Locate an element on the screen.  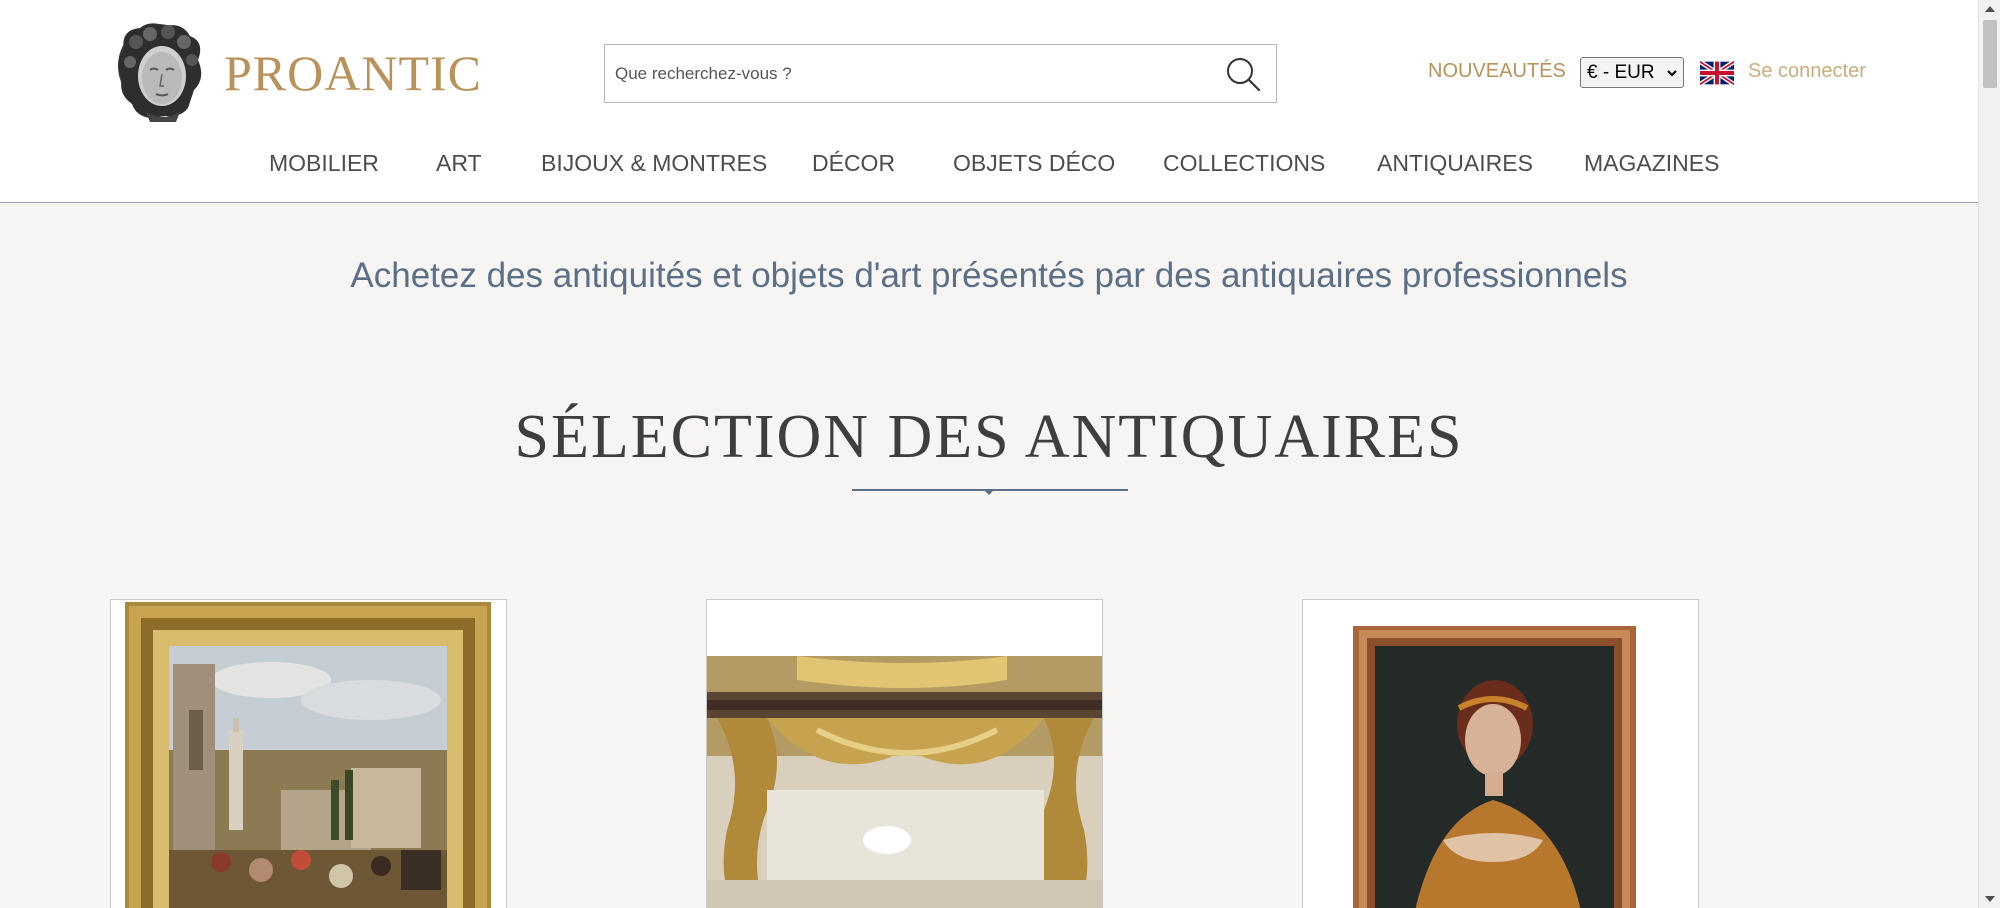
login-link: Se connecter is located at coordinates (1807, 71).